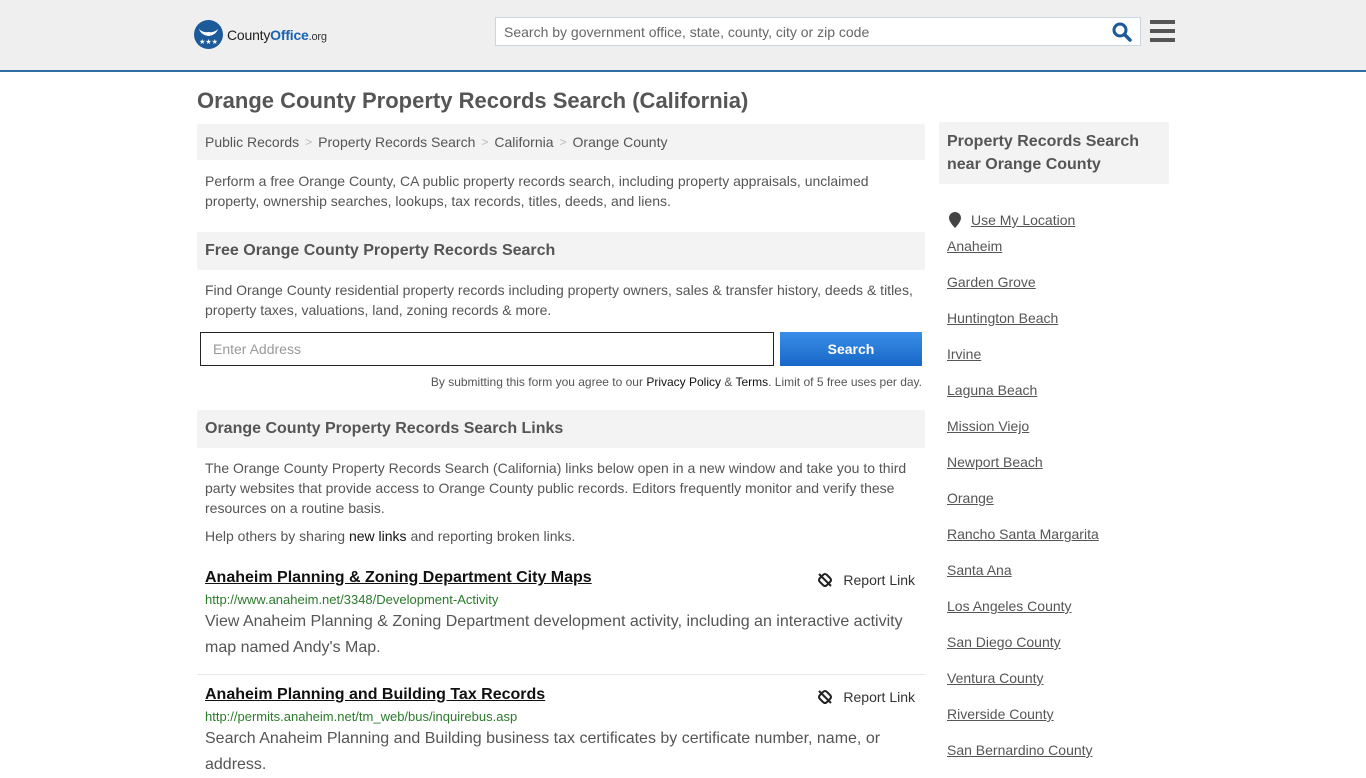 The image size is (1366, 778). Describe the element at coordinates (1058, 652) in the screenshot. I see `nearby-item: San Diego County` at that location.